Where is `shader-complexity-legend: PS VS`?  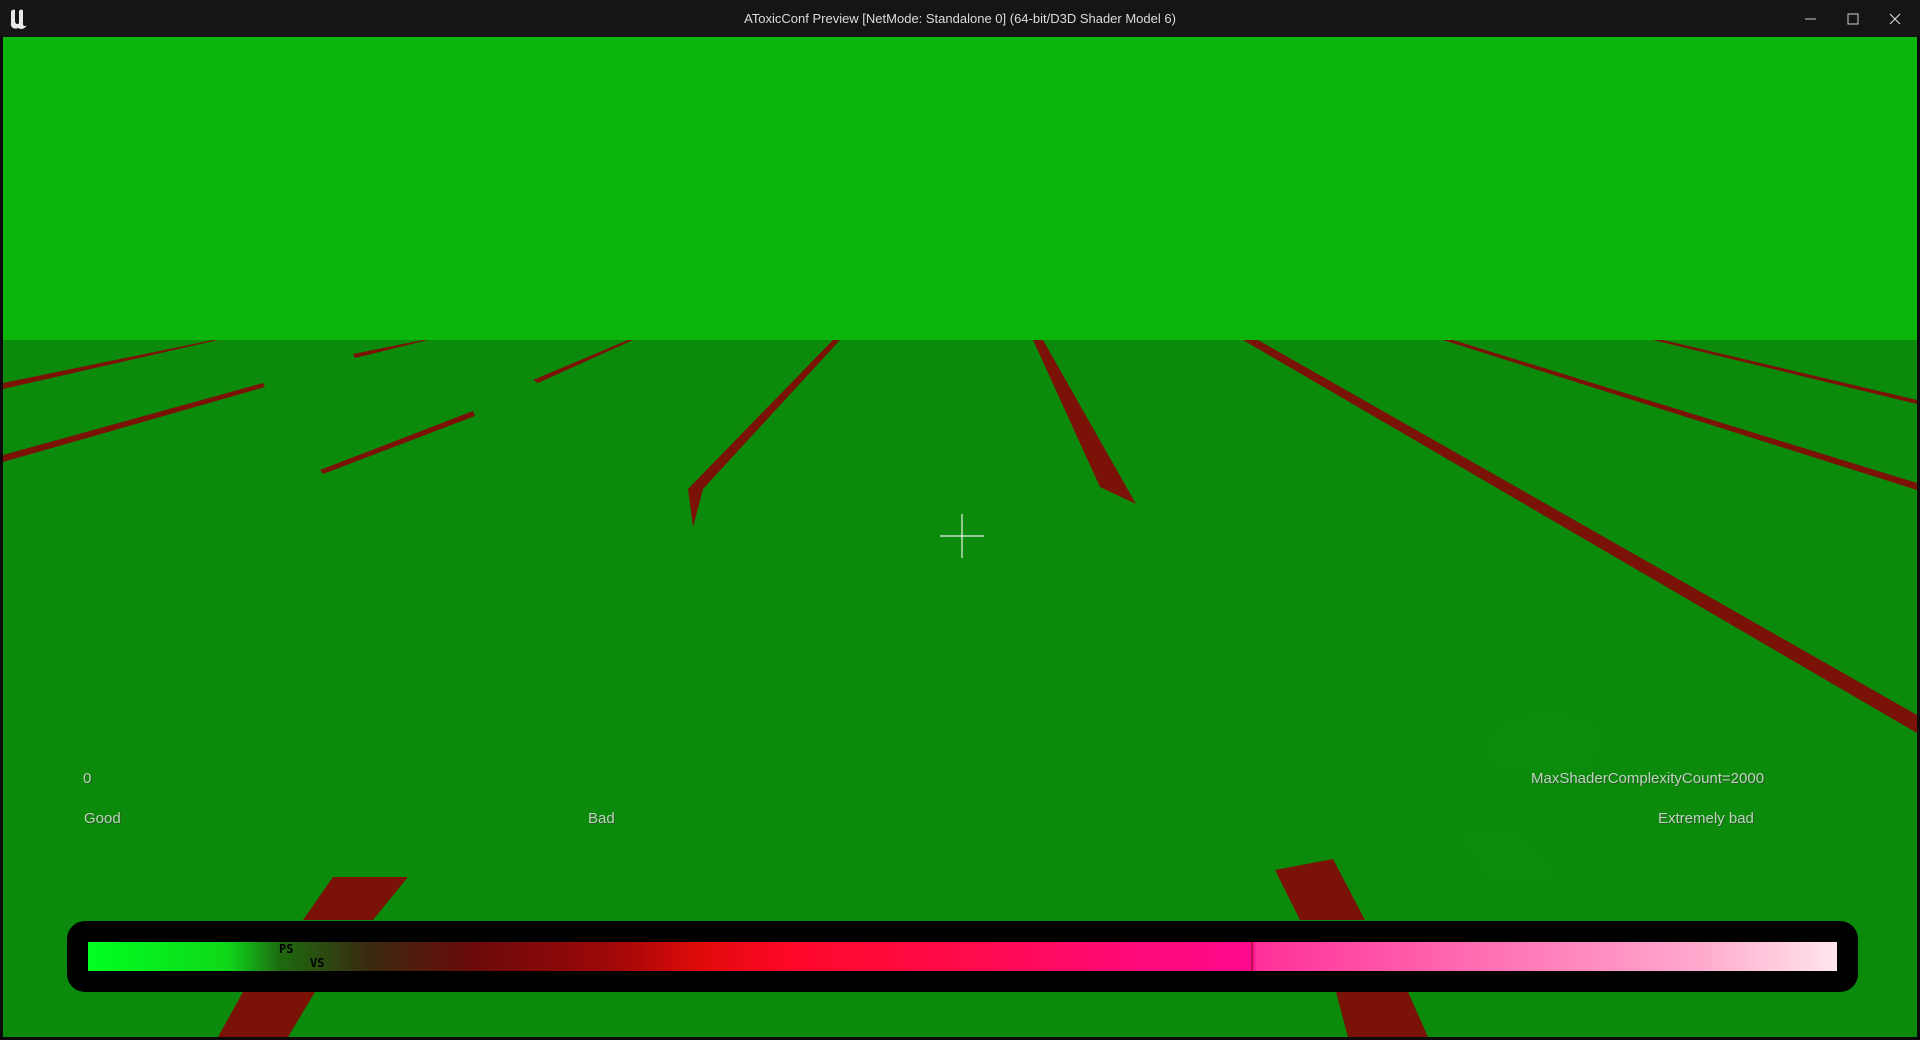
shader-complexity-legend: PS VS is located at coordinates (962, 956).